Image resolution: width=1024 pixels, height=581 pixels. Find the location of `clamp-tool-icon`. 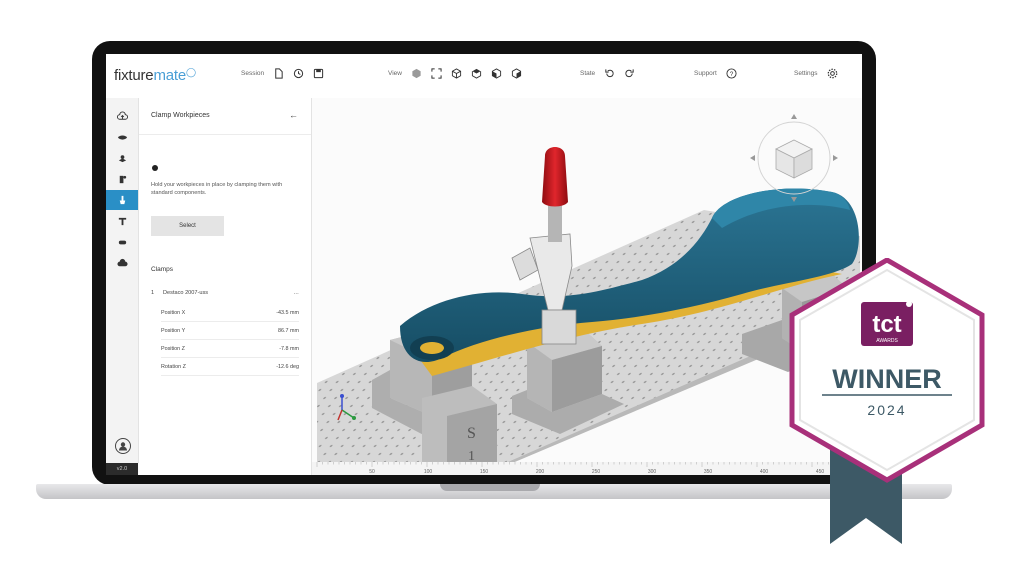

clamp-tool-icon is located at coordinates (122, 200).